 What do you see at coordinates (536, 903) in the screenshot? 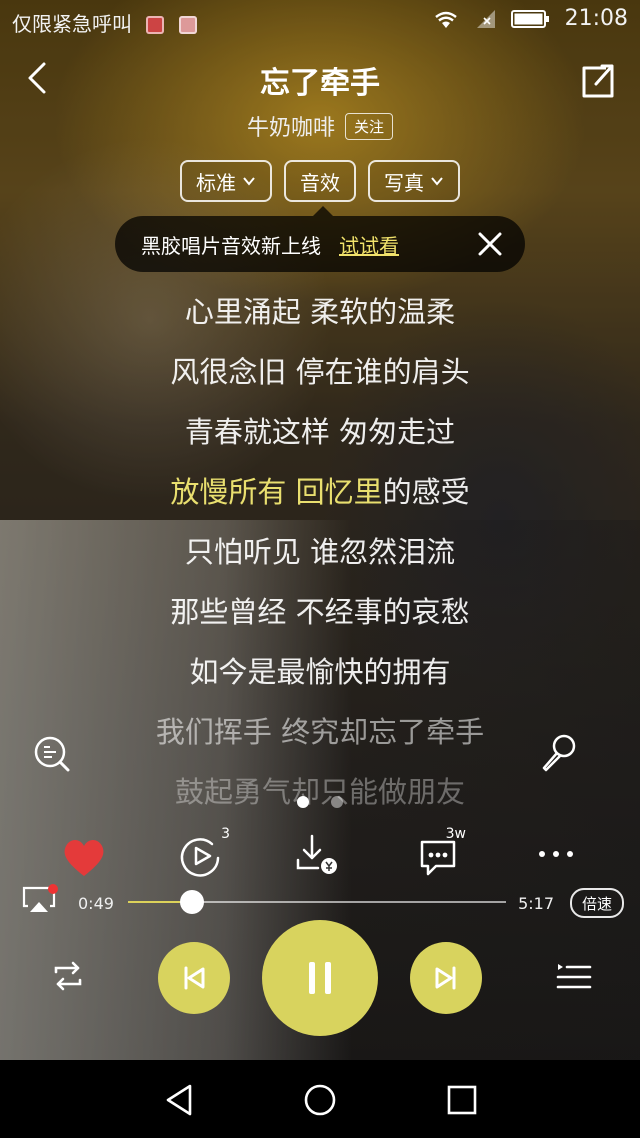
I see `total-time: 5:17` at bounding box center [536, 903].